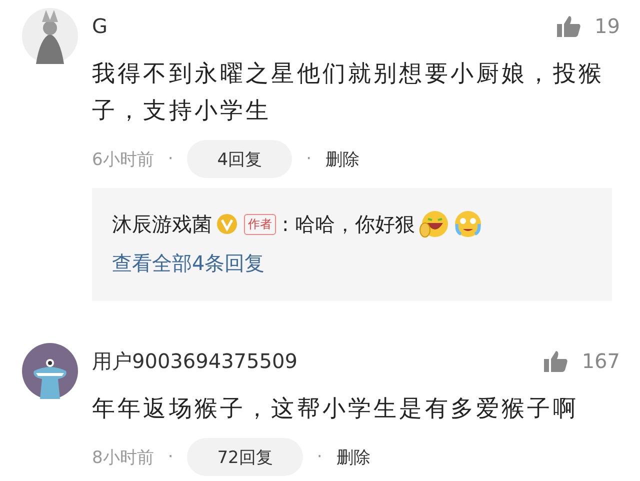 This screenshot has width=640, height=481. What do you see at coordinates (227, 224) in the screenshot?
I see `verified-badge-icon` at bounding box center [227, 224].